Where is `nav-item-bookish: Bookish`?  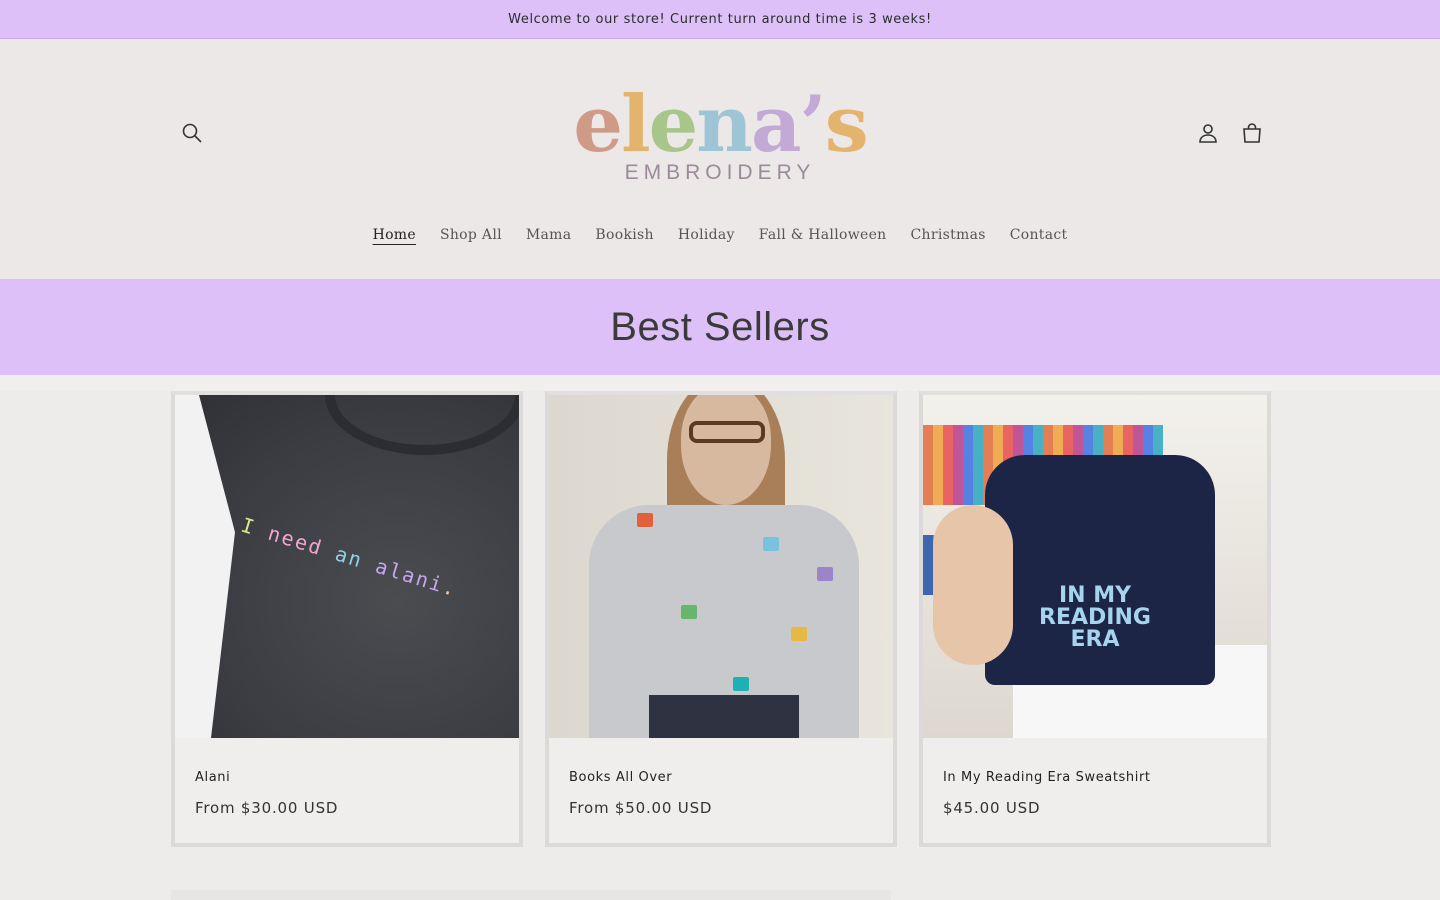 nav-item-bookish: Bookish is located at coordinates (624, 235).